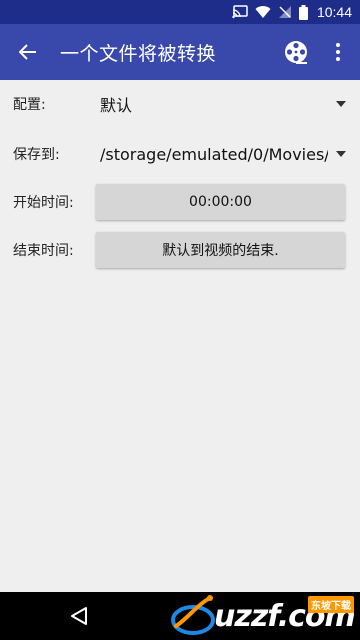 The image size is (360, 640). What do you see at coordinates (240, 12) in the screenshot?
I see `cast-icon` at bounding box center [240, 12].